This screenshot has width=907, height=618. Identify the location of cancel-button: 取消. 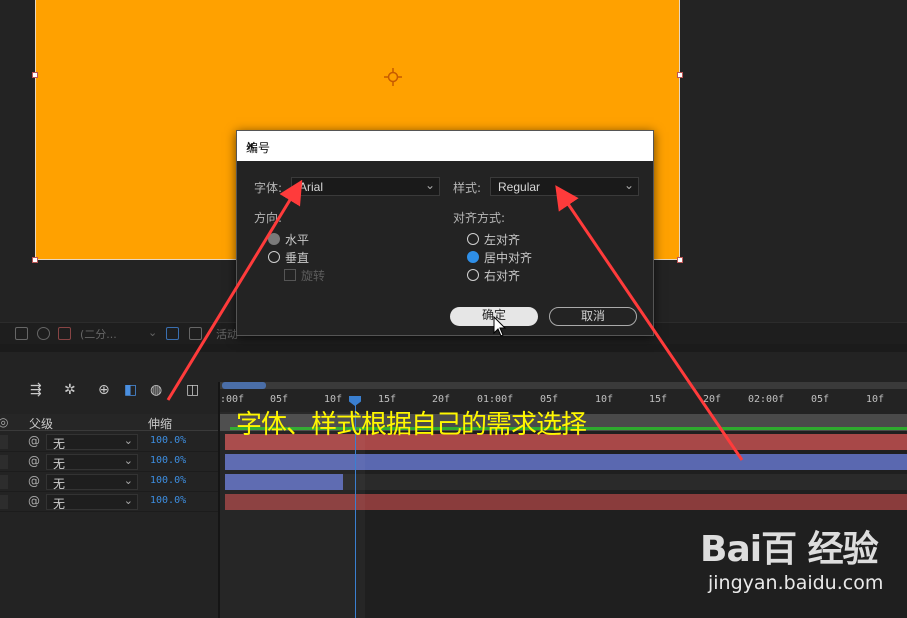
(593, 316).